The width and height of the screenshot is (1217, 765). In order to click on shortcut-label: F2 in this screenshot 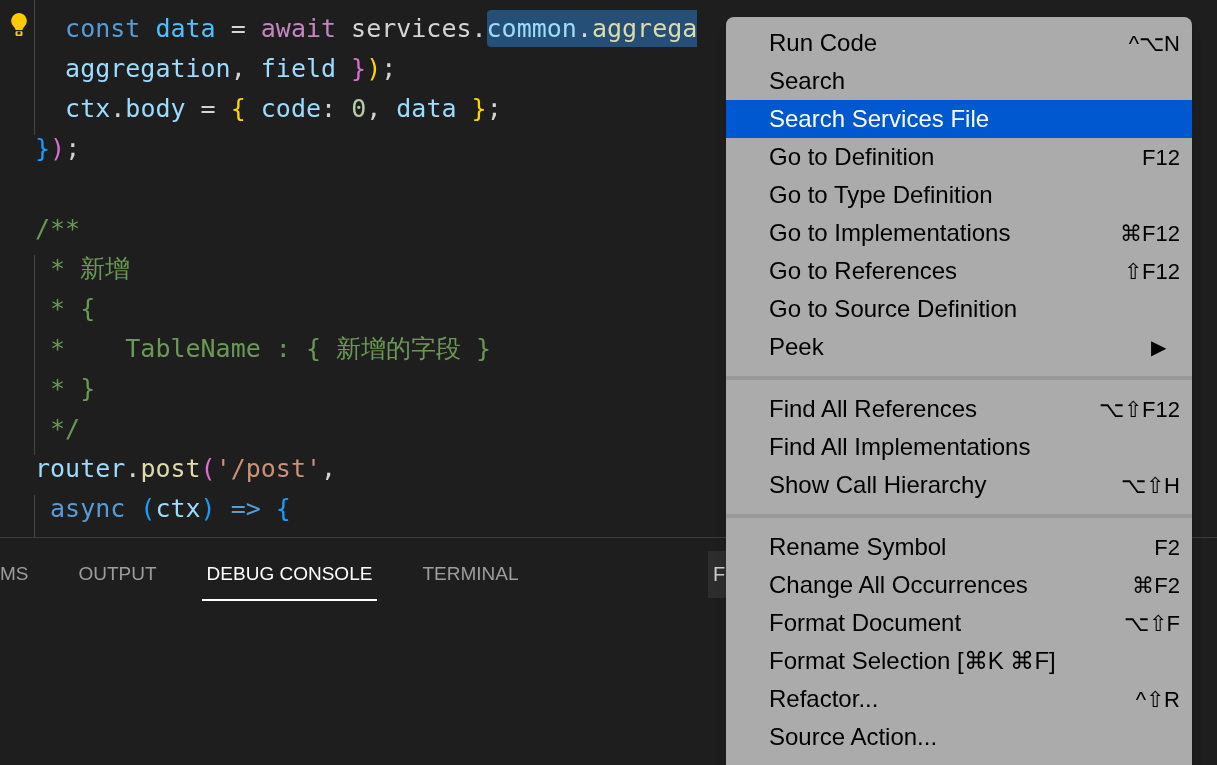, I will do `click(1167, 547)`.